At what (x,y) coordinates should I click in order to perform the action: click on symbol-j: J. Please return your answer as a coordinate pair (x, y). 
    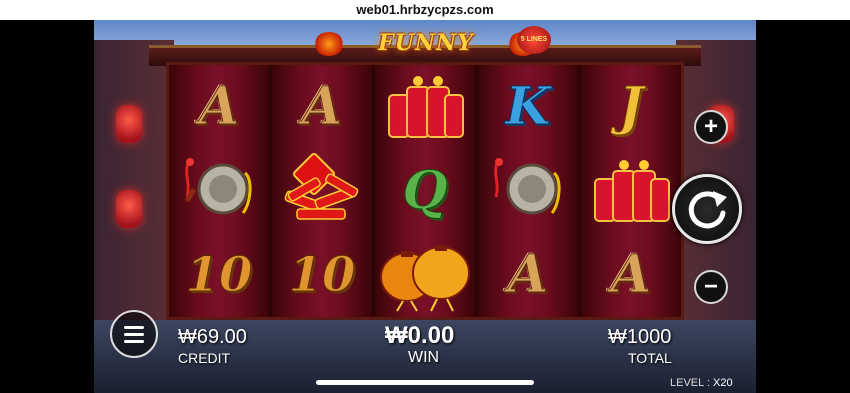
    Looking at the image, I should click on (631, 107).